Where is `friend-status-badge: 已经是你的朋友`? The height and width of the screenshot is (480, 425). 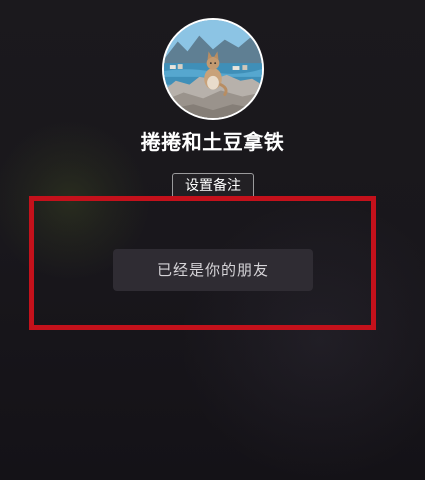 friend-status-badge: 已经是你的朋友 is located at coordinates (213, 270).